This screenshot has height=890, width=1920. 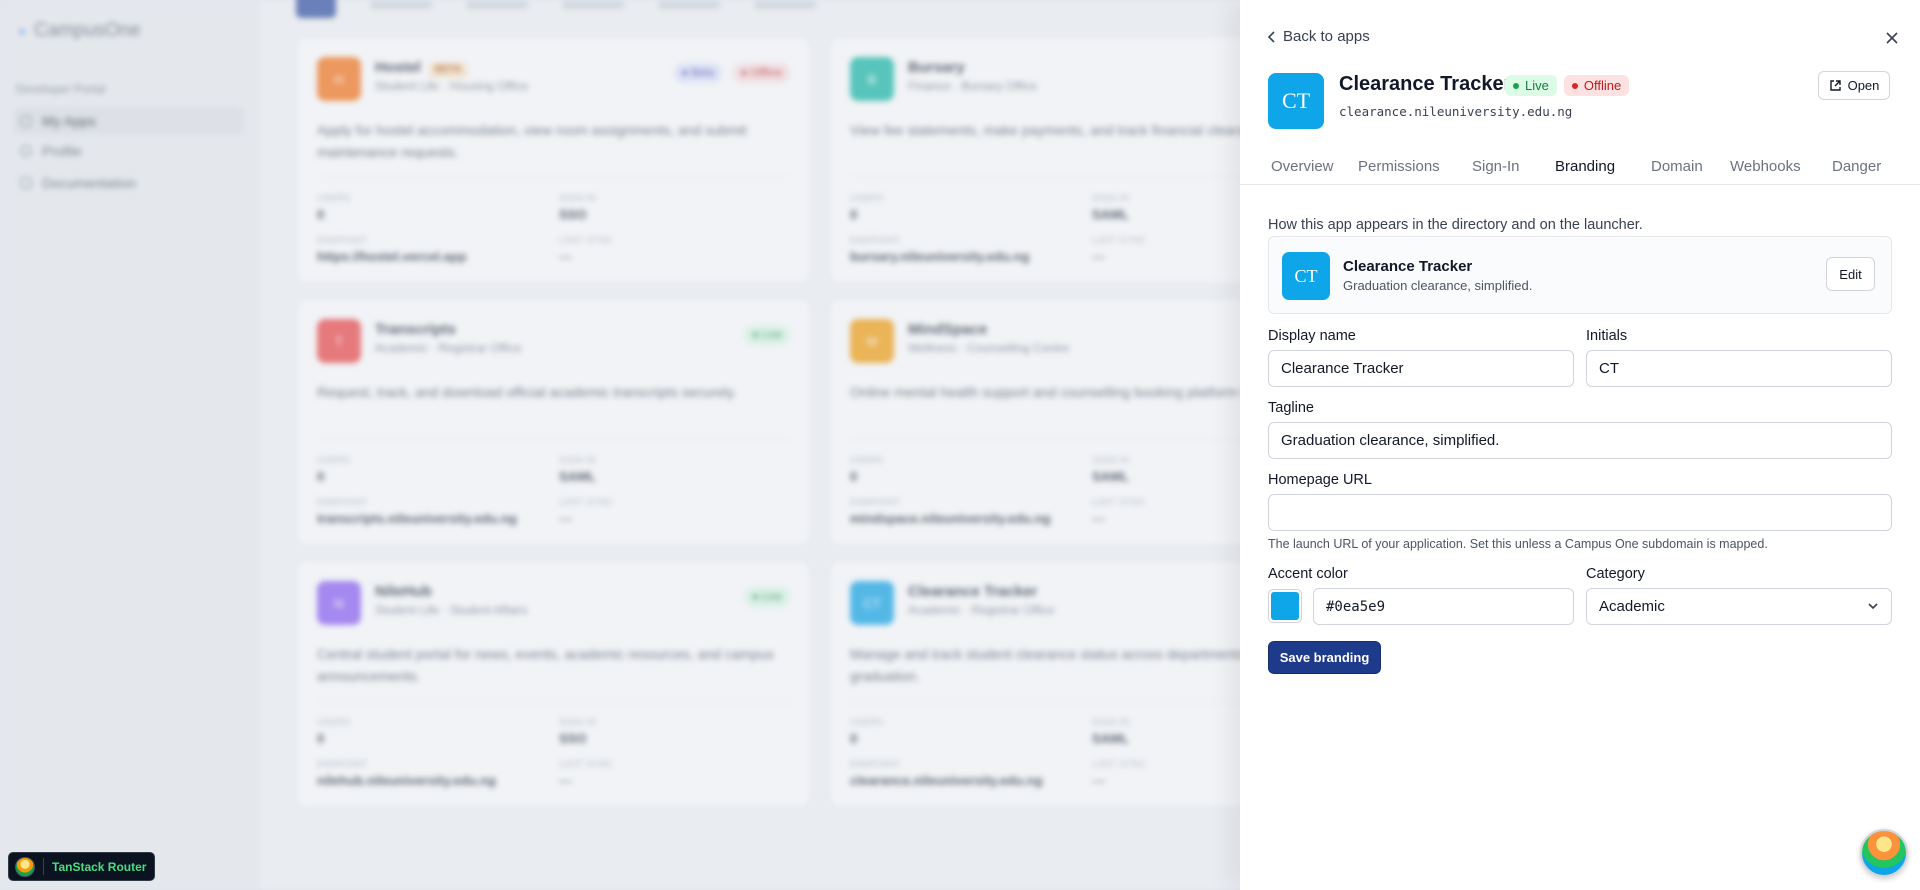 I want to click on display-name-label: Display name, so click(x=1312, y=336).